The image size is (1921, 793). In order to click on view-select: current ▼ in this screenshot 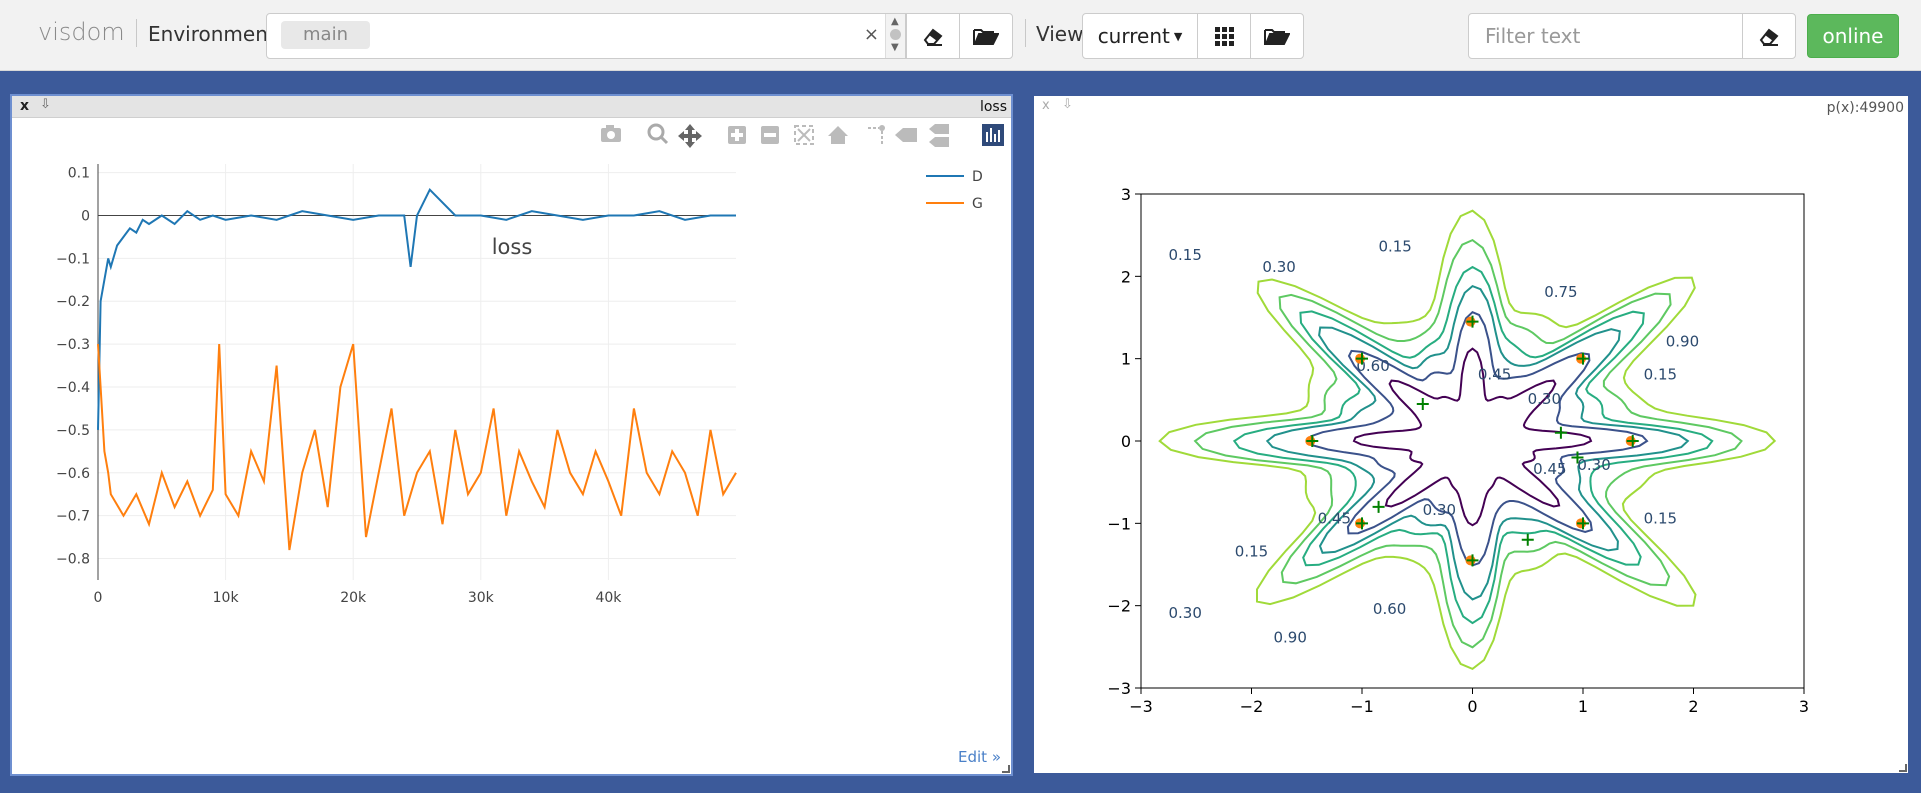, I will do `click(1140, 36)`.